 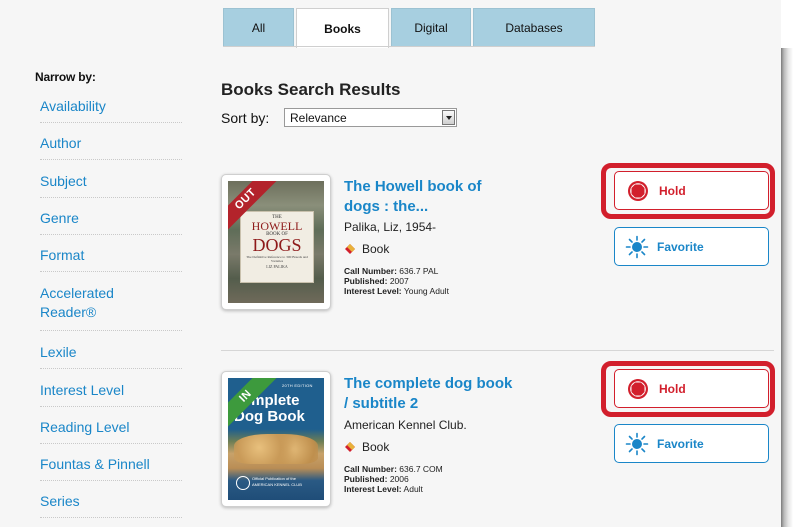 I want to click on cover-seal, so click(x=243, y=483).